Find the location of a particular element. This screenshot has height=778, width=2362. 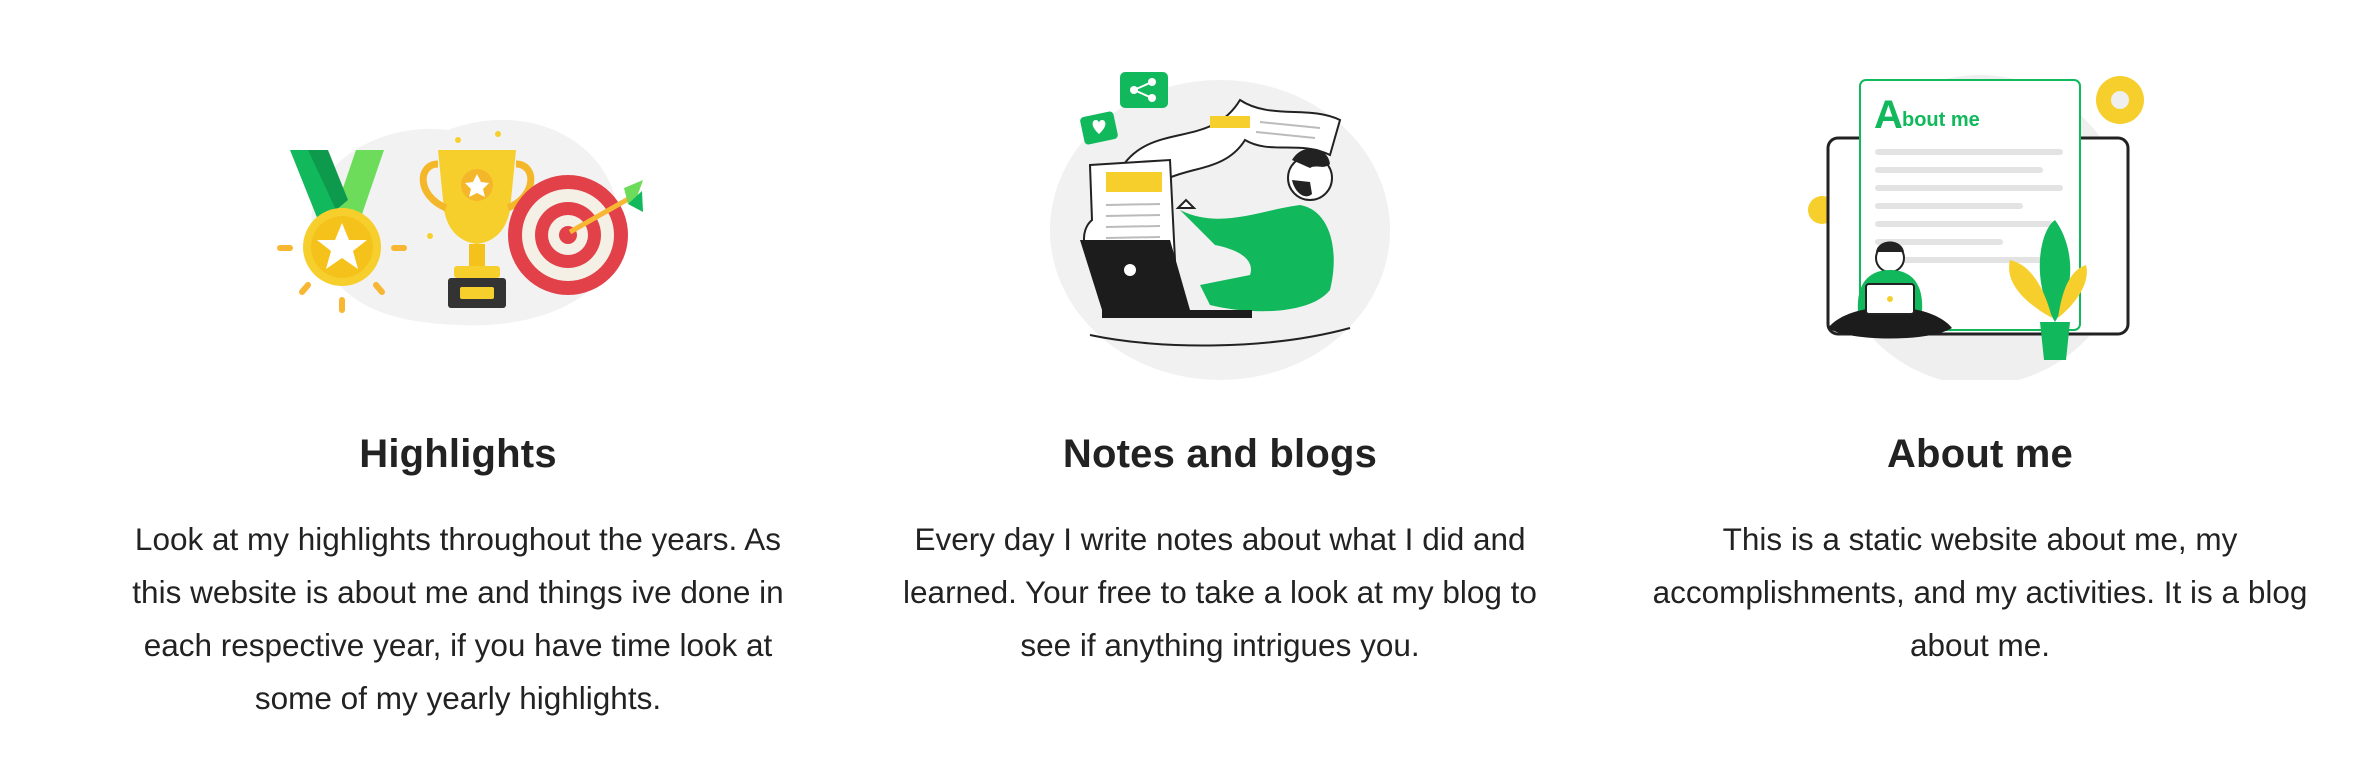

share-bubble-icon is located at coordinates (1144, 90).